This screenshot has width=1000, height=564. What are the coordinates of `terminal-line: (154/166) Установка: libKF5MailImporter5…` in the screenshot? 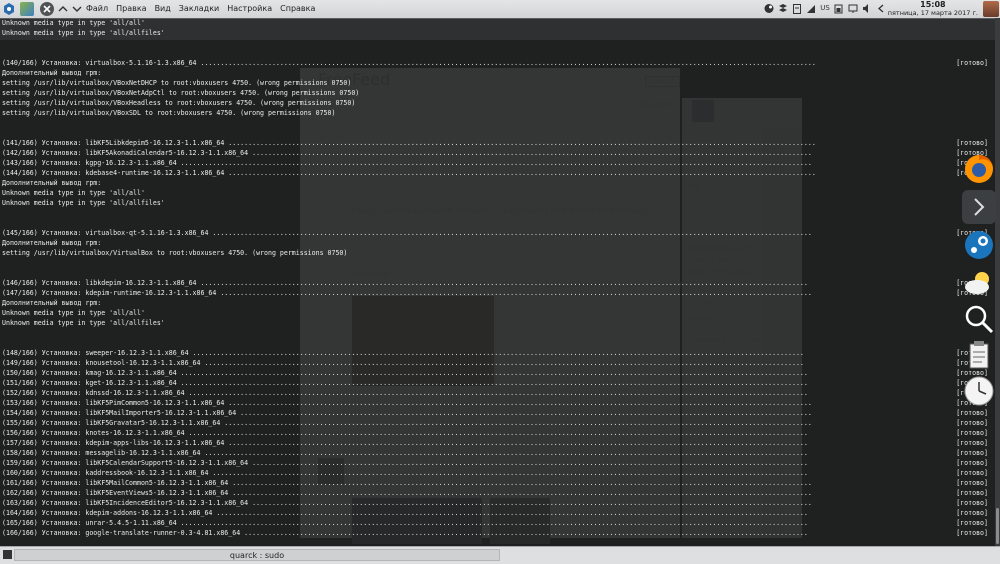 It's located at (496, 413).